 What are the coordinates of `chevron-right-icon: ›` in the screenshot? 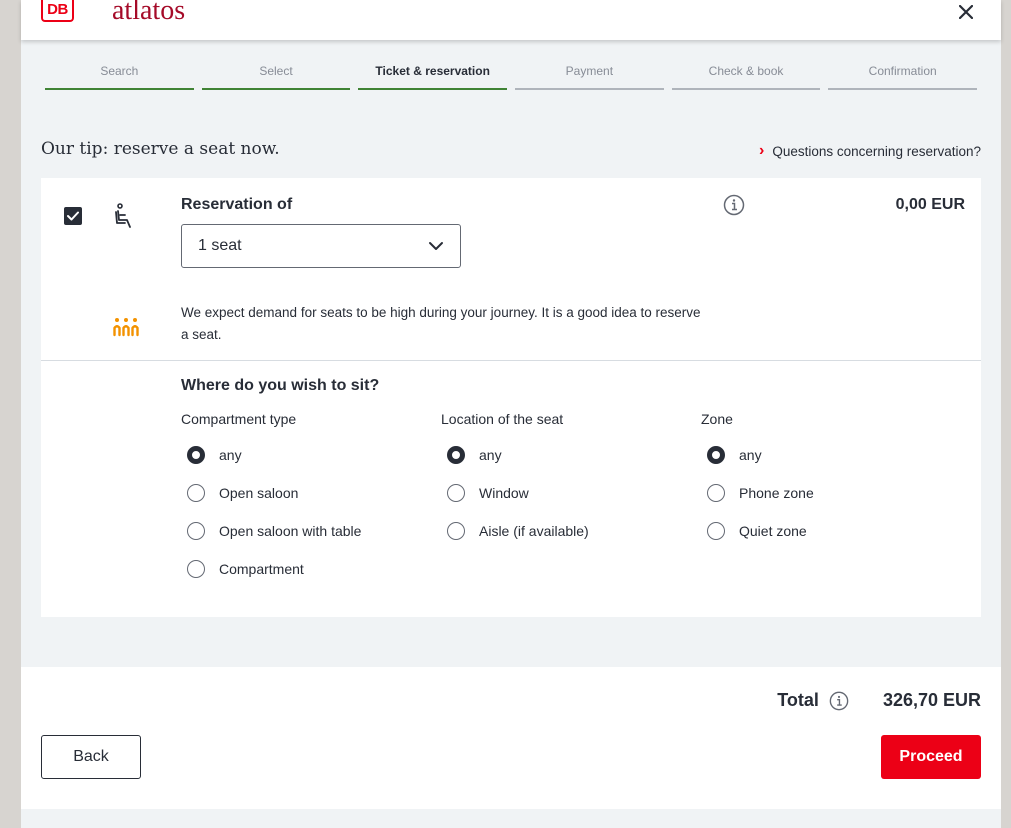 It's located at (762, 150).